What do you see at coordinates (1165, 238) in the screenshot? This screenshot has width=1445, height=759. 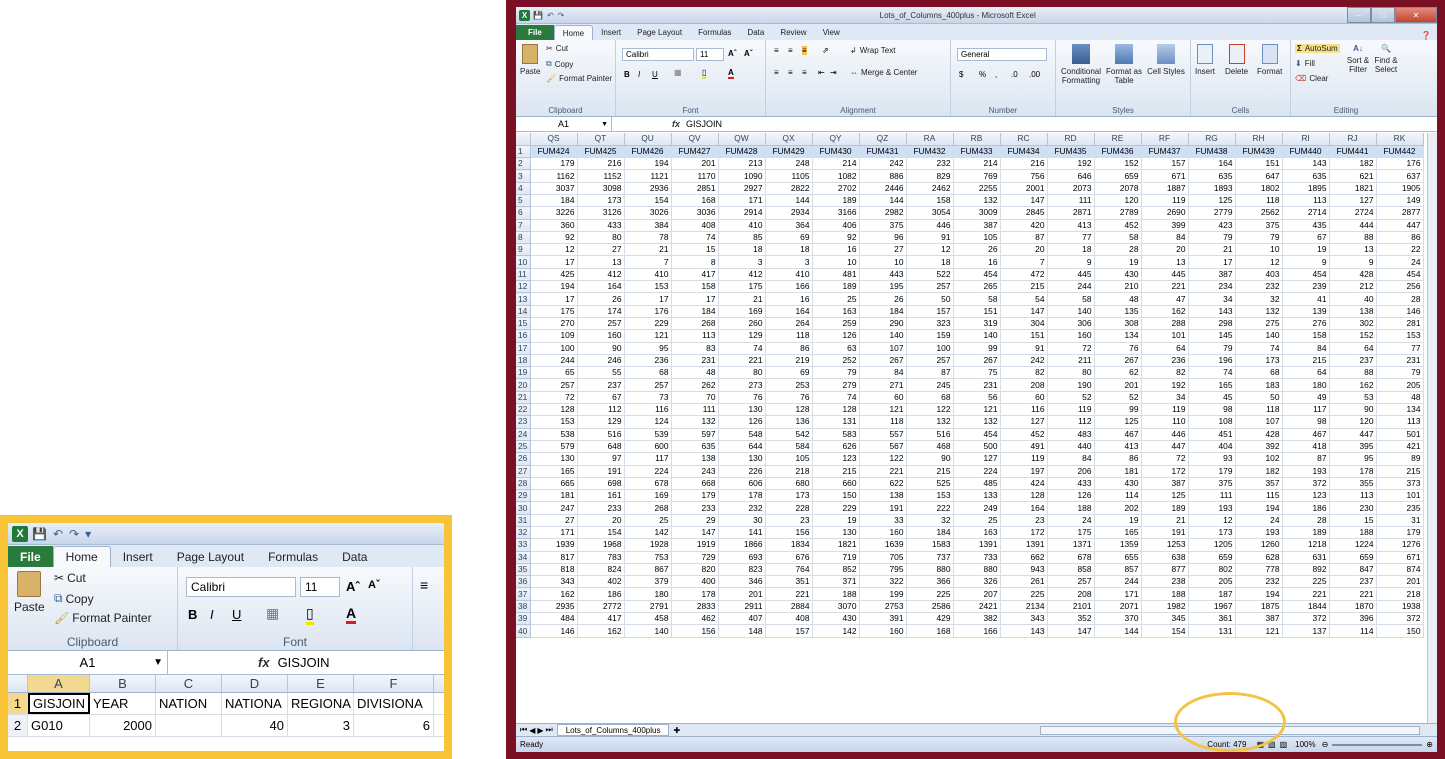 I see `cell: 84` at bounding box center [1165, 238].